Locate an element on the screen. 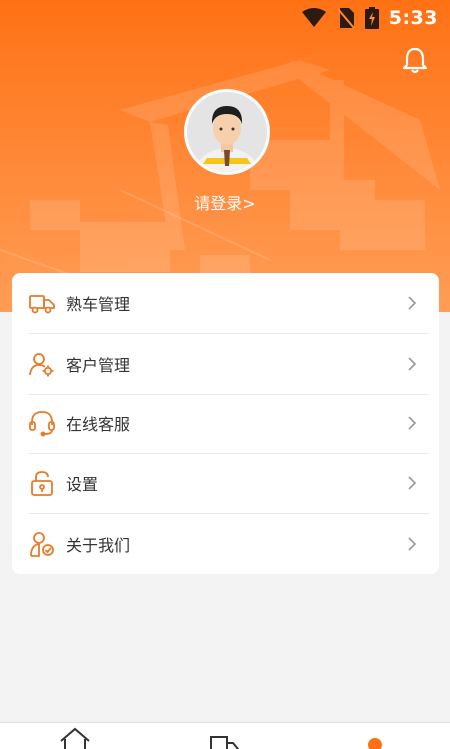  profile-icon is located at coordinates (375, 743).